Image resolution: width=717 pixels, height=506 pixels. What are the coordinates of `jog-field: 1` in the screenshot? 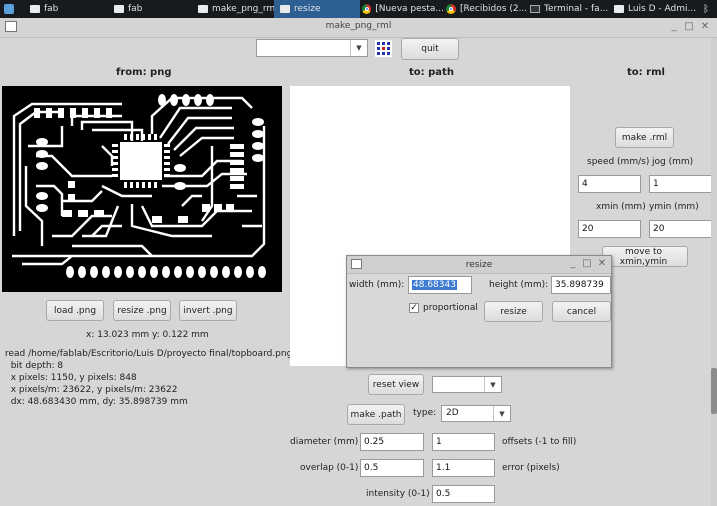 It's located at (681, 184).